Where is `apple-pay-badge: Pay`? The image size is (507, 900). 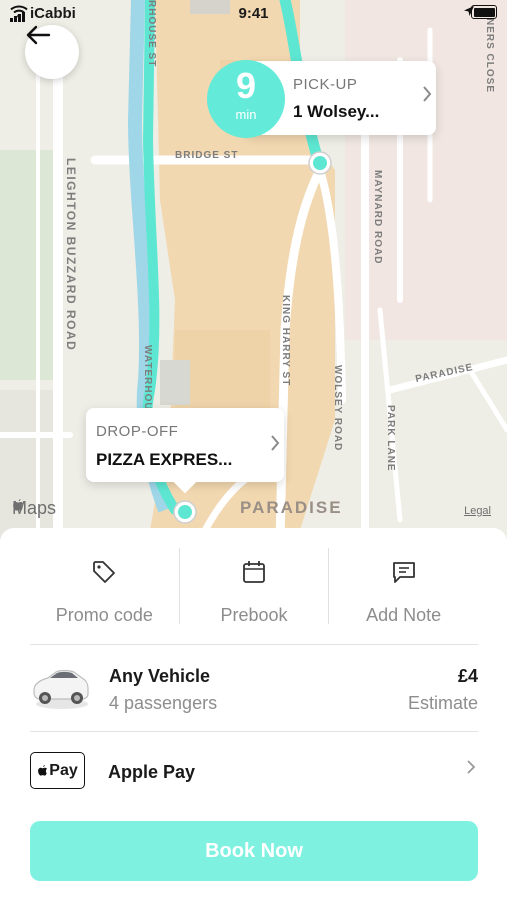 apple-pay-badge: Pay is located at coordinates (57, 770).